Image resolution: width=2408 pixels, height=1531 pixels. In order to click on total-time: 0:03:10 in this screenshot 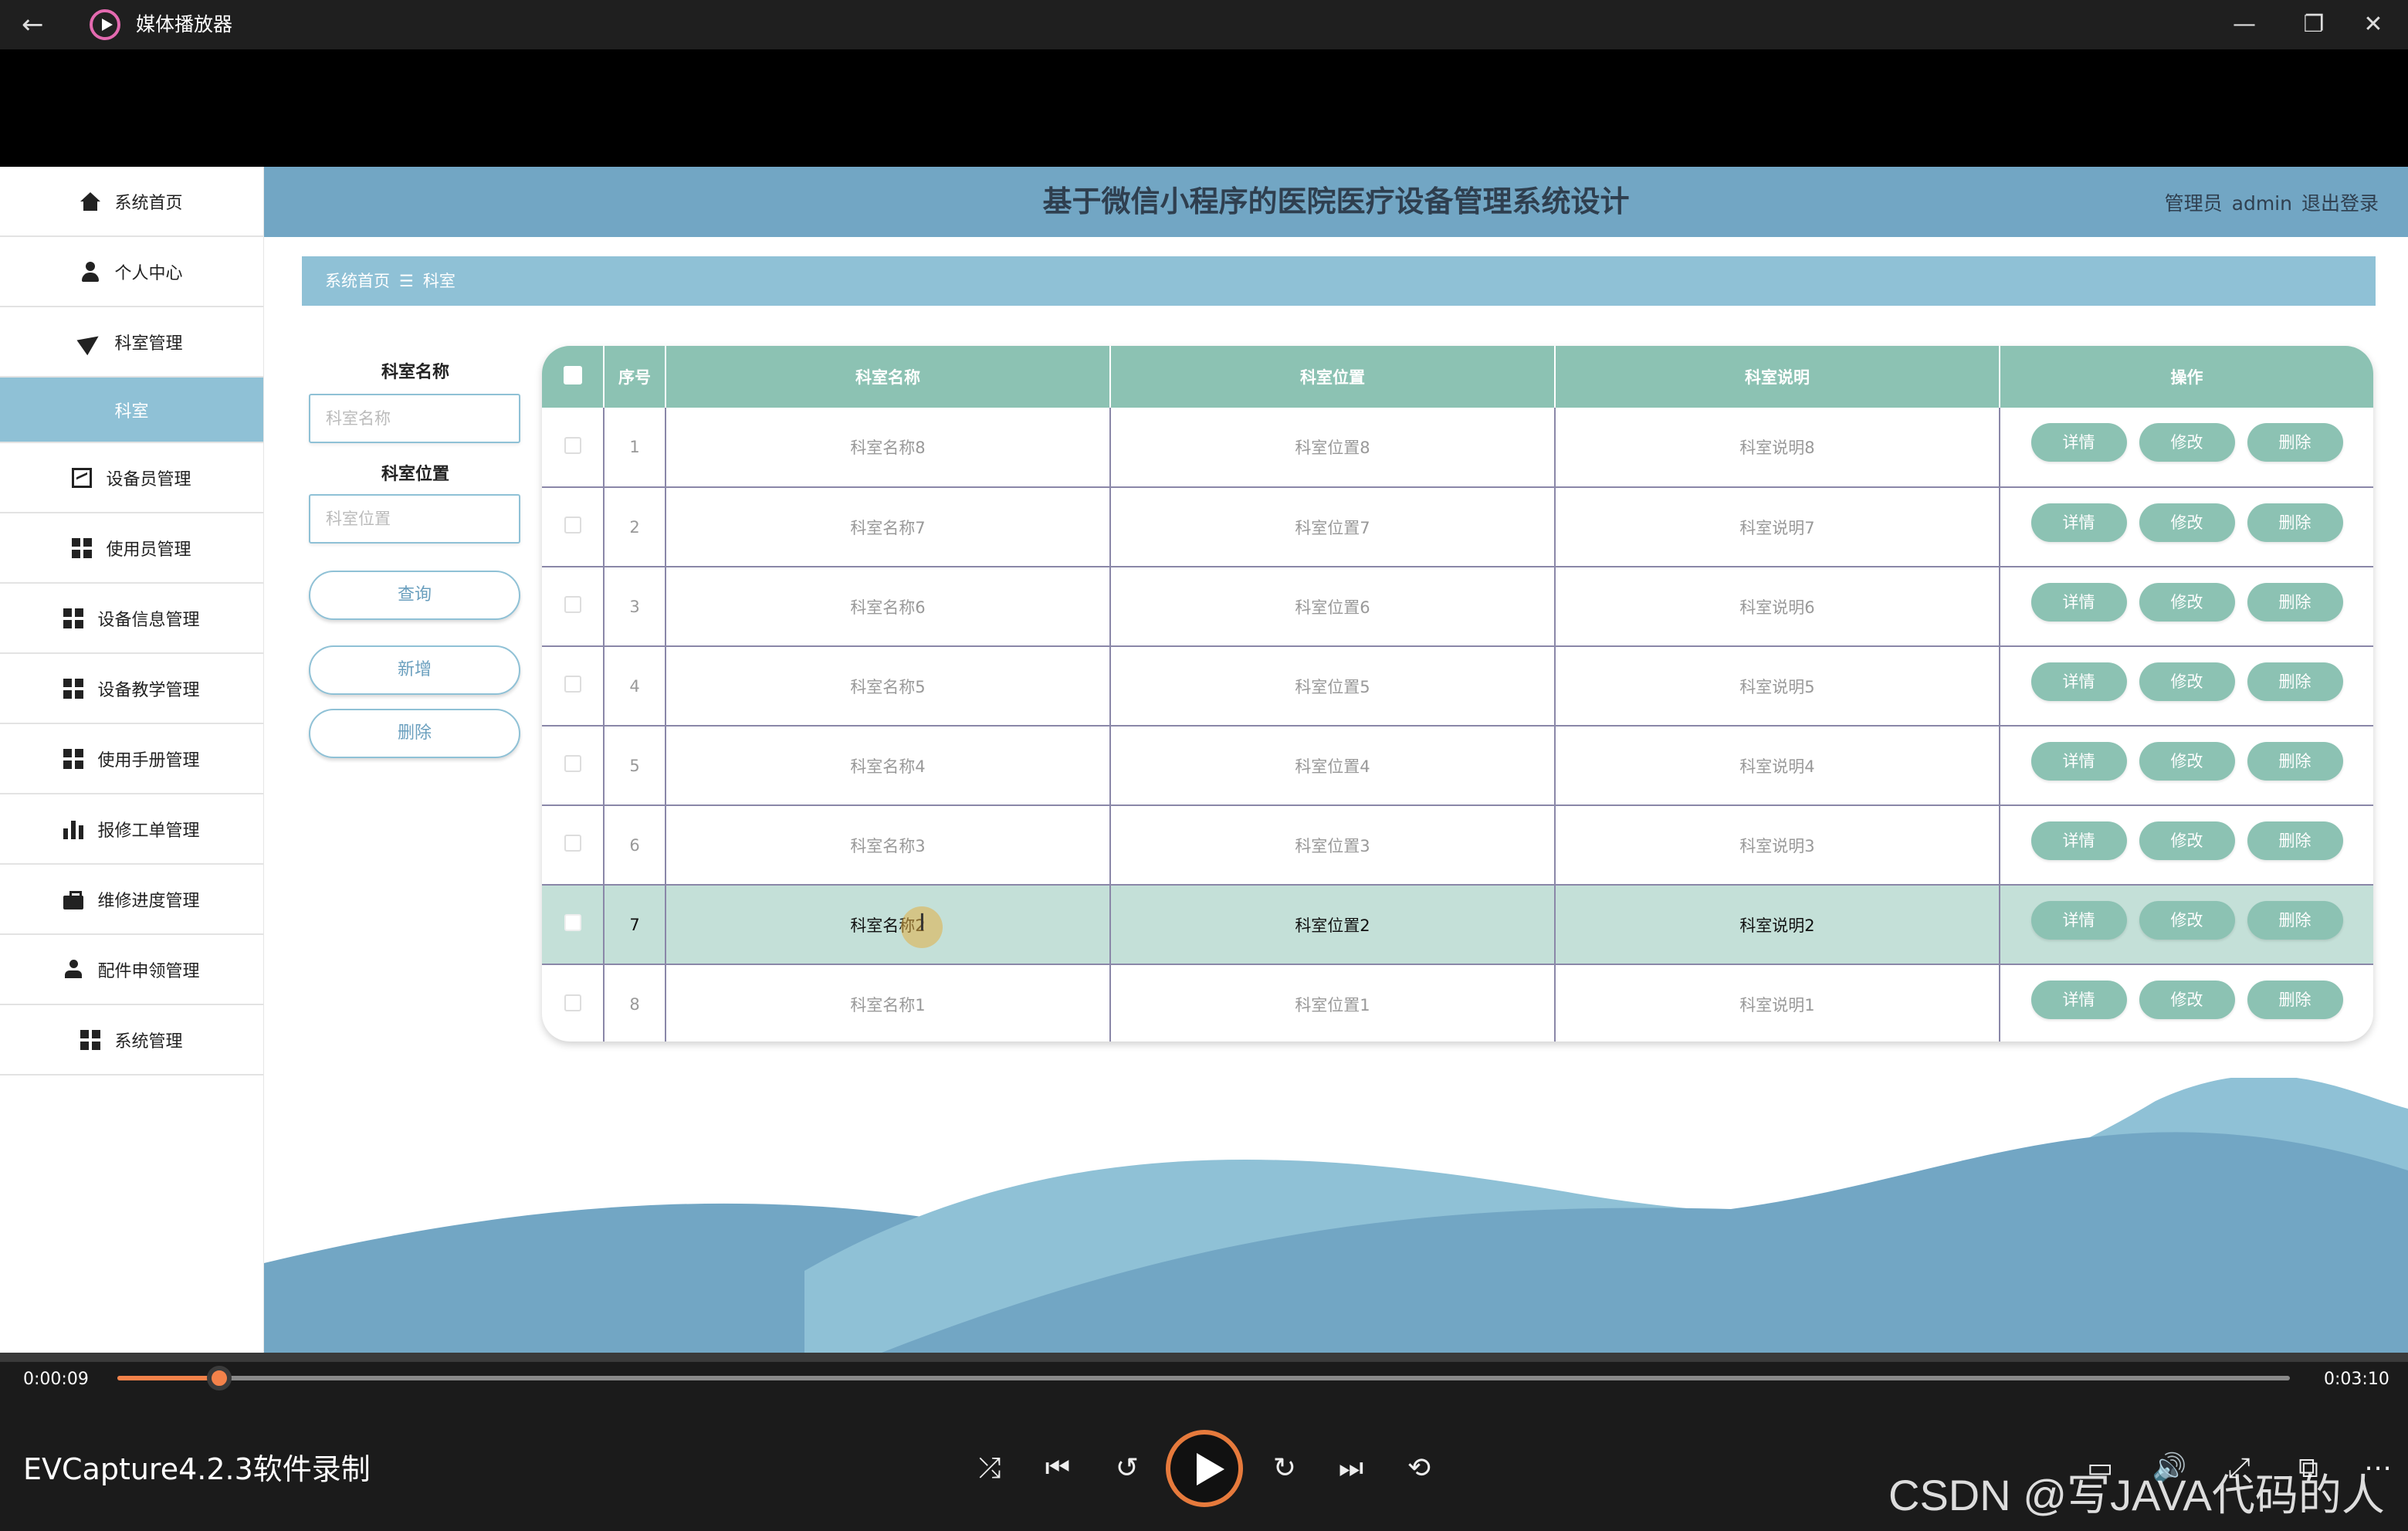, I will do `click(2356, 1380)`.